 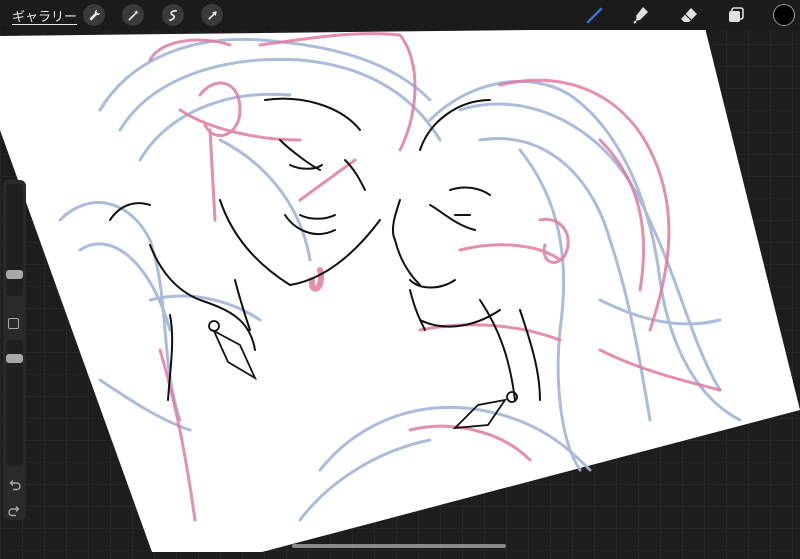 I want to click on eraser-tool-button, so click(x=689, y=15).